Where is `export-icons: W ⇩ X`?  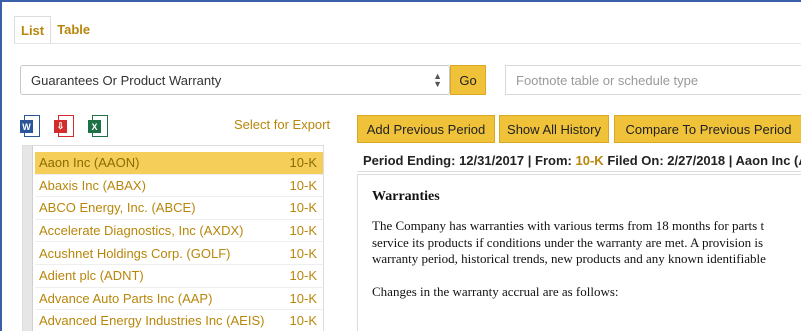 export-icons: W ⇩ X is located at coordinates (64, 127).